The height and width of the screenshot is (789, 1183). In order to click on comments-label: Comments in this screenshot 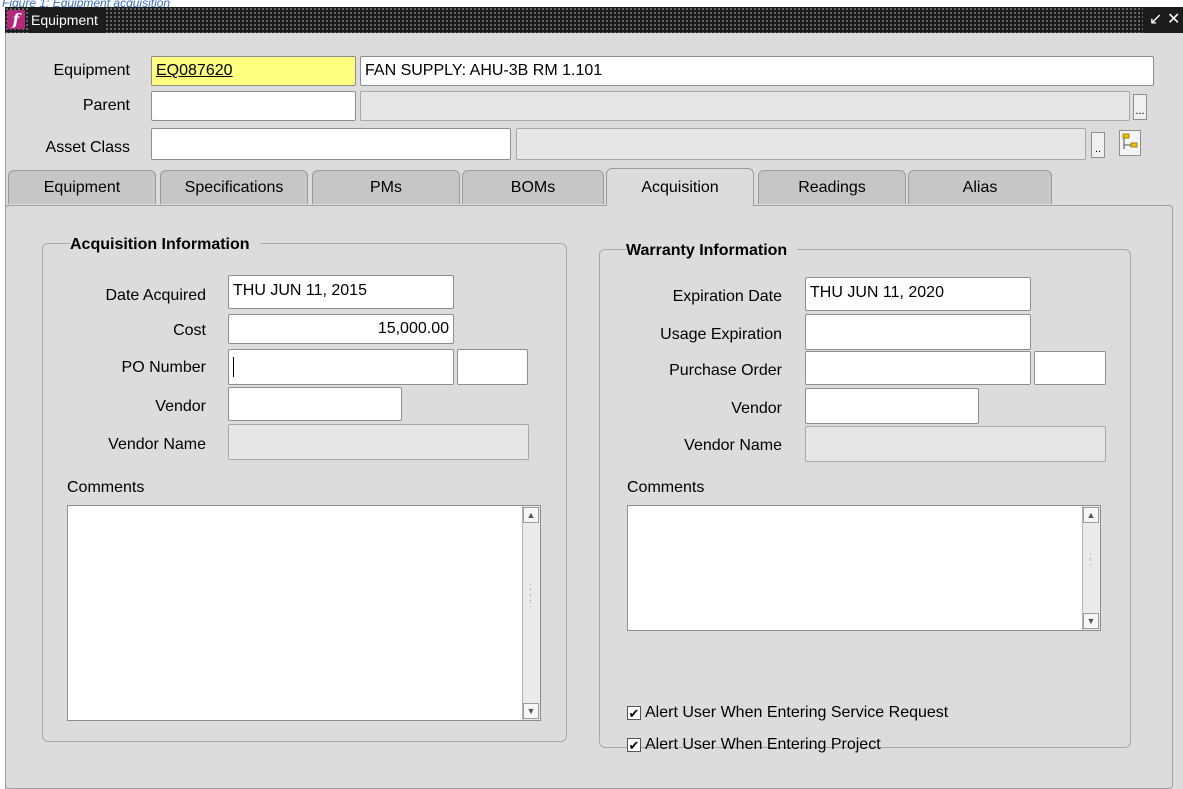, I will do `click(106, 487)`.